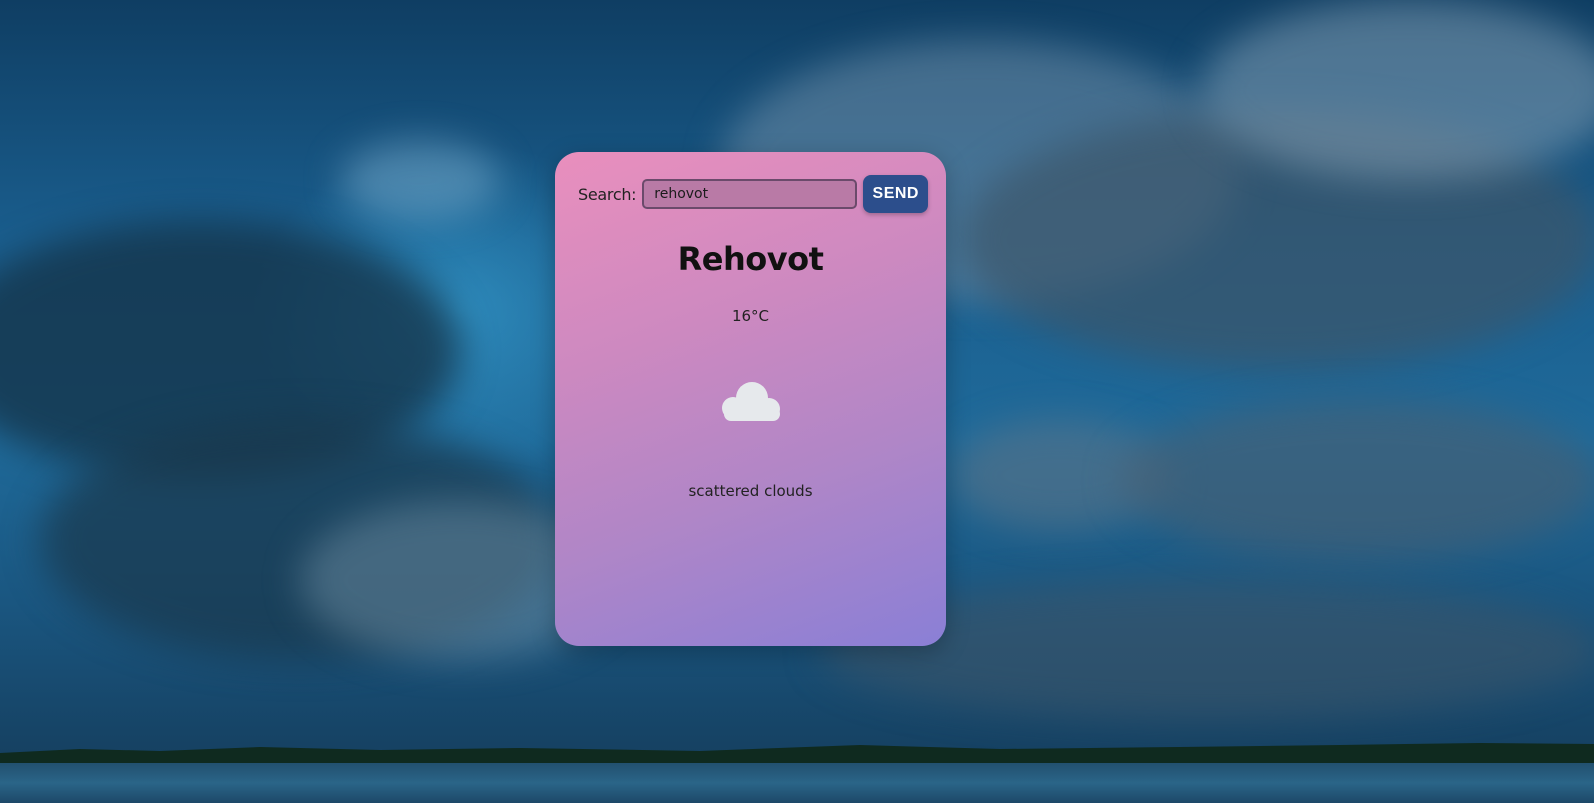 The height and width of the screenshot is (803, 1594). What do you see at coordinates (797, 754) in the screenshot?
I see `treeline` at bounding box center [797, 754].